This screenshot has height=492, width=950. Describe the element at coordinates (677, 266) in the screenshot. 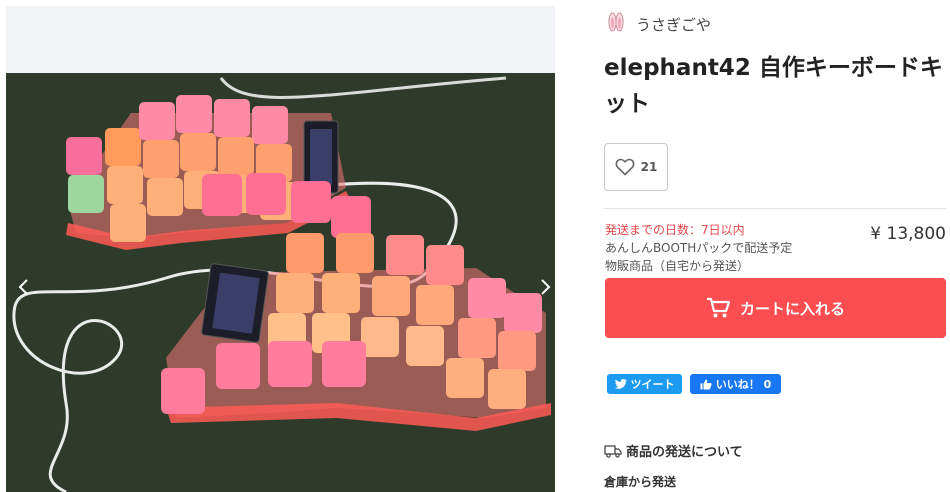

I see `item-type: 物販商品（自宅から発送）` at that location.